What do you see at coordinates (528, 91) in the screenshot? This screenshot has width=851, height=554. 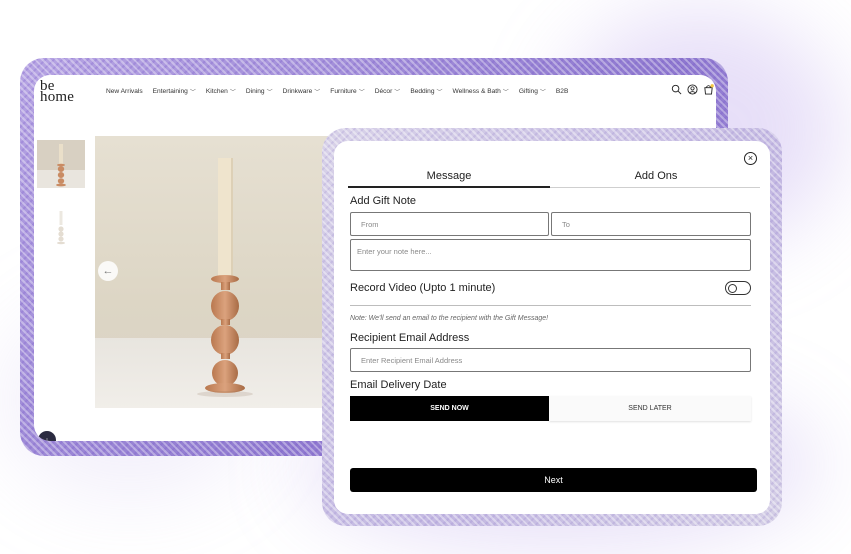 I see `nav-item-label: Gifting` at bounding box center [528, 91].